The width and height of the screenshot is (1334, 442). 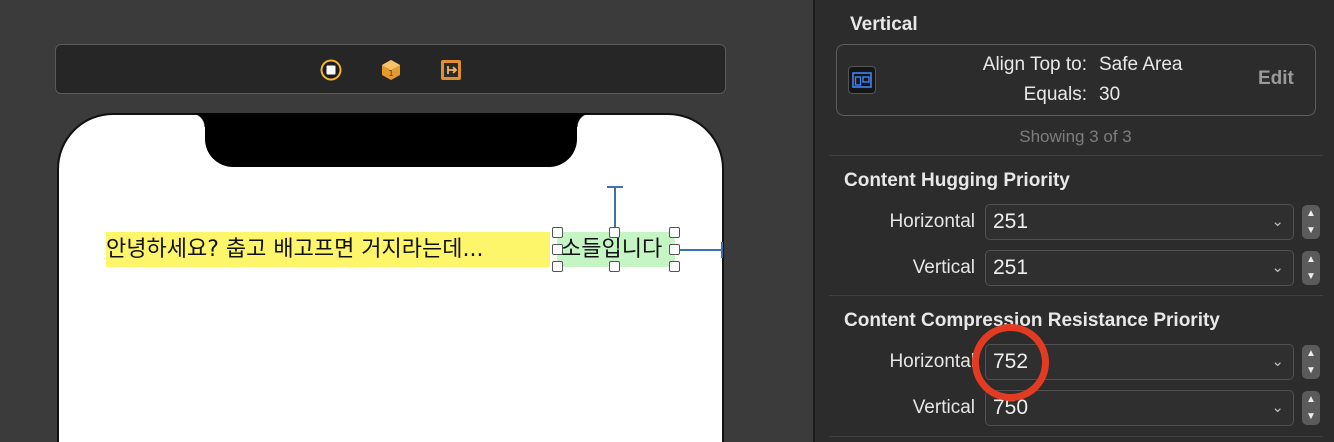 I want to click on trailing-constraint-cap, so click(x=722, y=250).